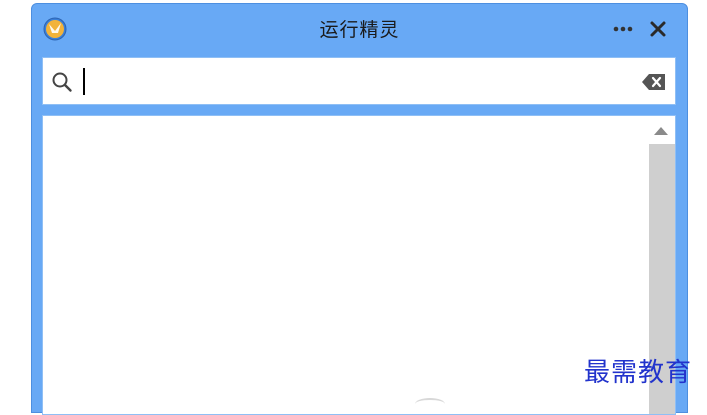  Describe the element at coordinates (638, 373) in the screenshot. I see `watermark: 最需教育` at that location.